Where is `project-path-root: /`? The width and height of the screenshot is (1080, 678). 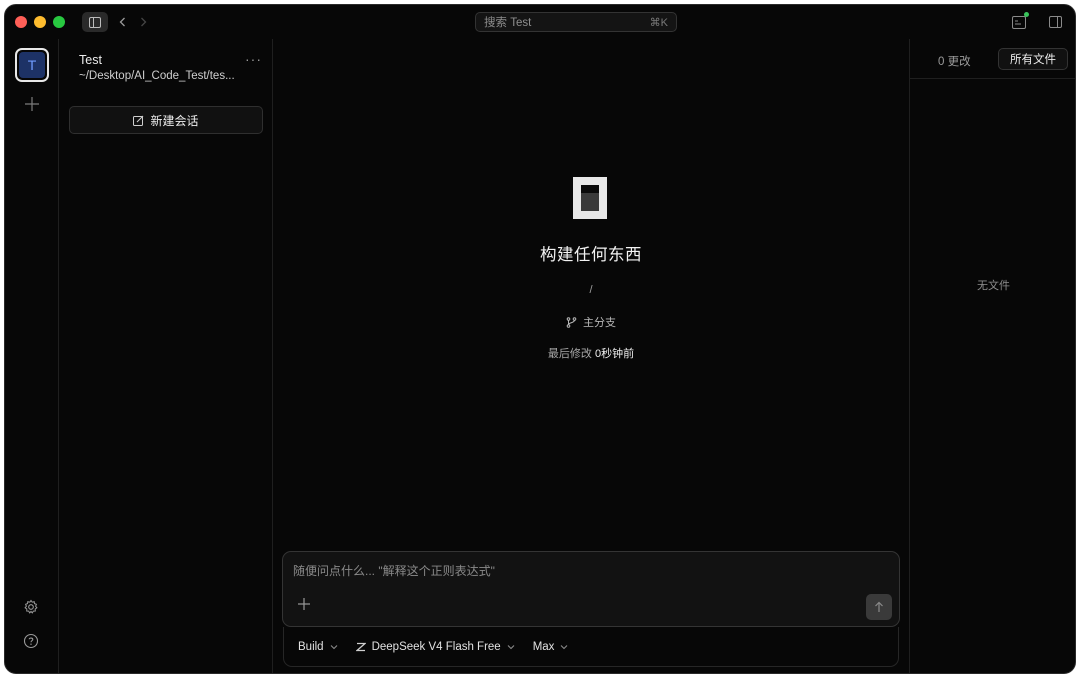
project-path-root: / is located at coordinates (591, 290).